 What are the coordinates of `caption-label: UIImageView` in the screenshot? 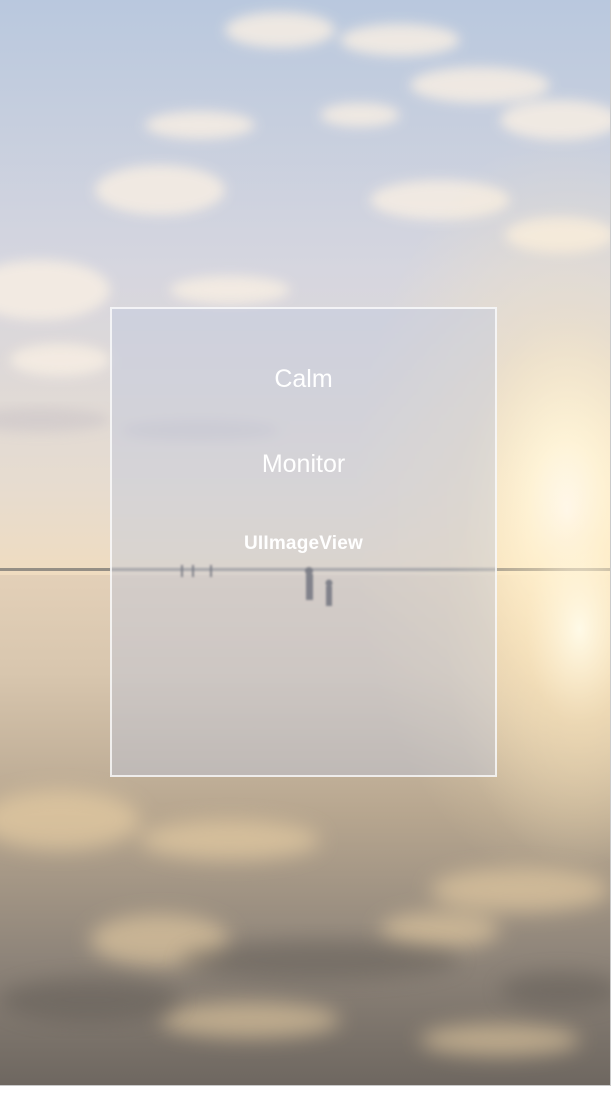 It's located at (303, 543).